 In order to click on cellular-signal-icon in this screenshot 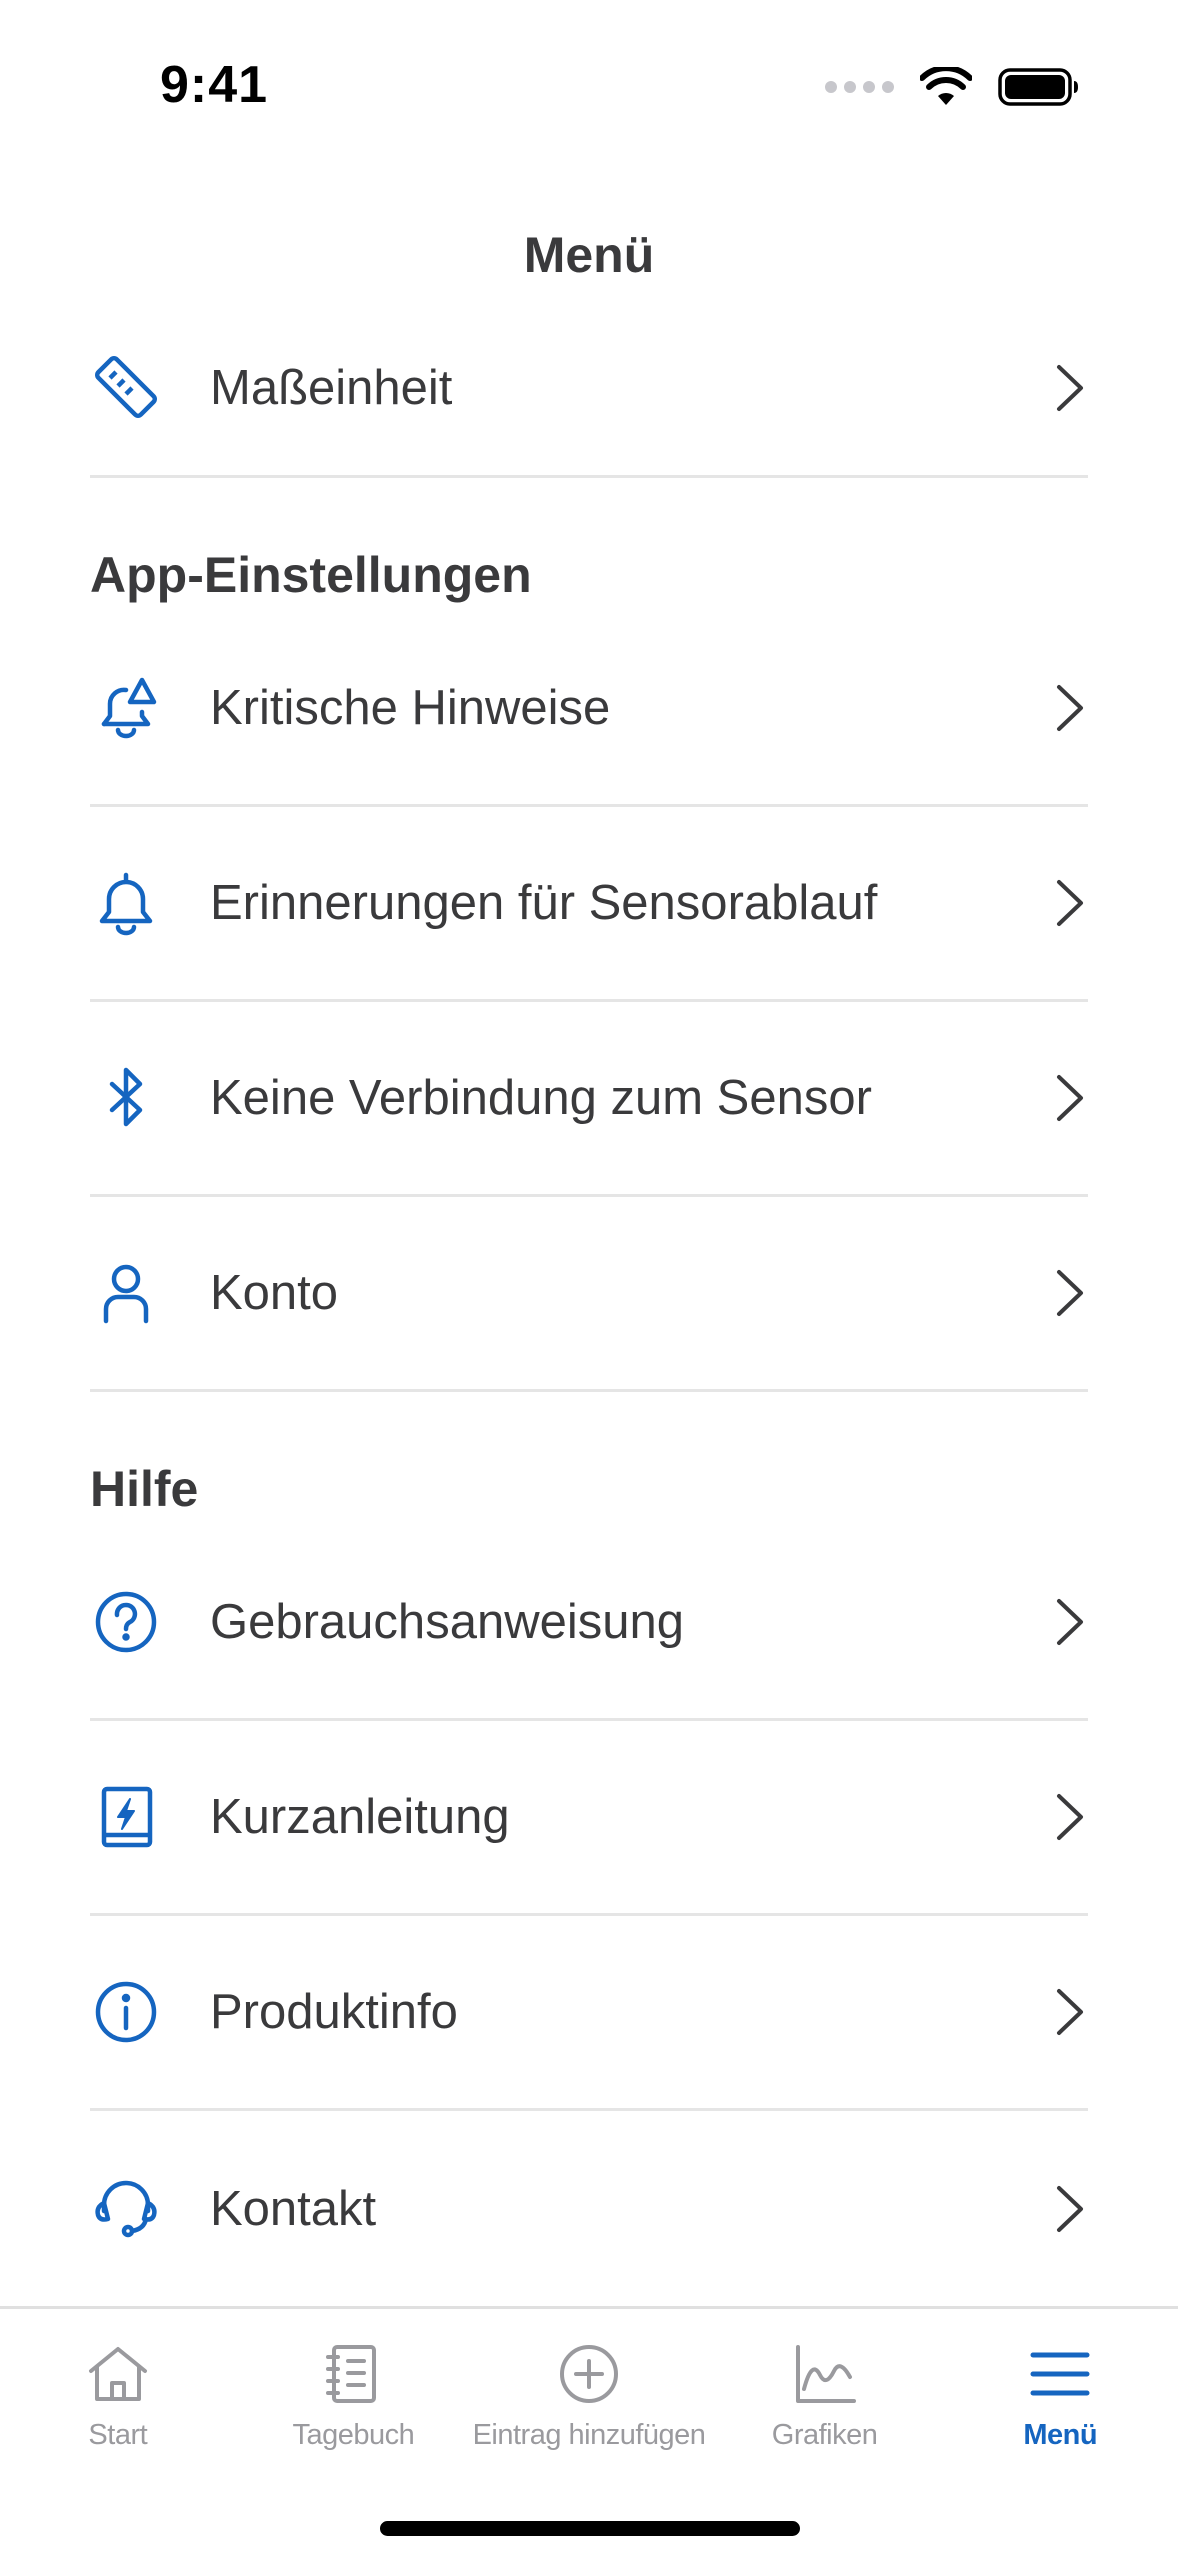, I will do `click(859, 87)`.